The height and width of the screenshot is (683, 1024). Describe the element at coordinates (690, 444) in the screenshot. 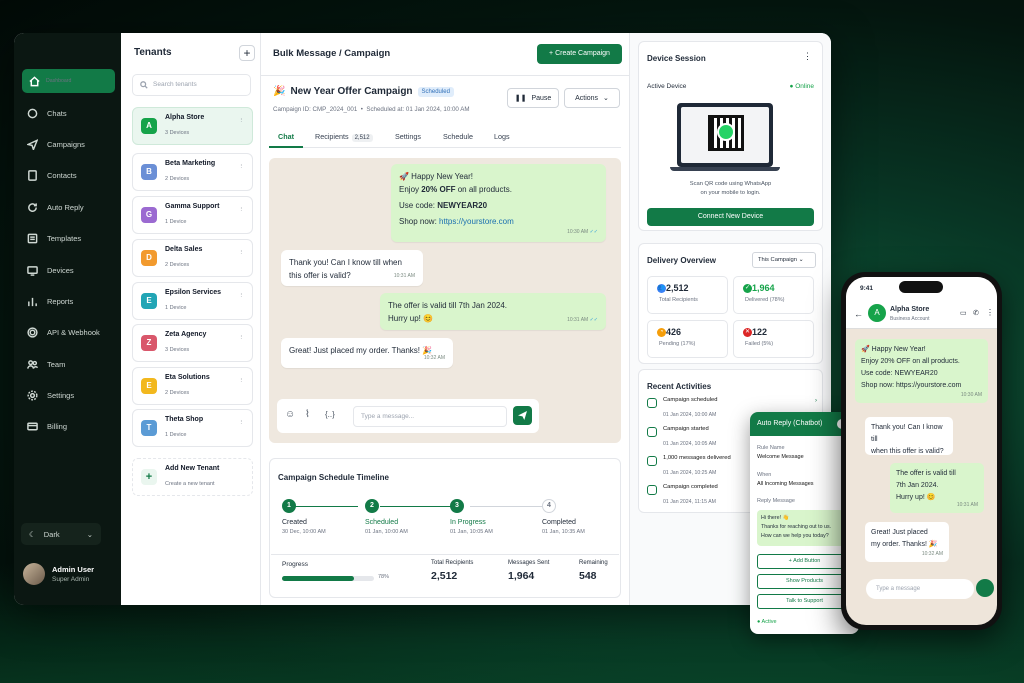

I see `activity-time: 01 Jan 2024, 10:05 AM` at that location.